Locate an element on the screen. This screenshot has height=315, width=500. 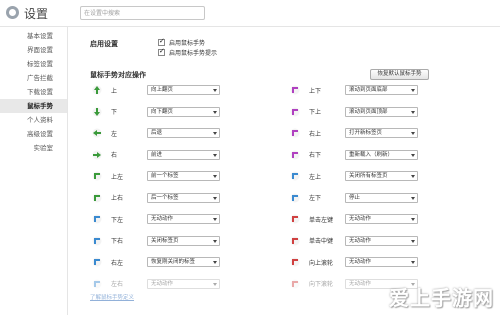
arrow-up-icon is located at coordinates (97, 90).